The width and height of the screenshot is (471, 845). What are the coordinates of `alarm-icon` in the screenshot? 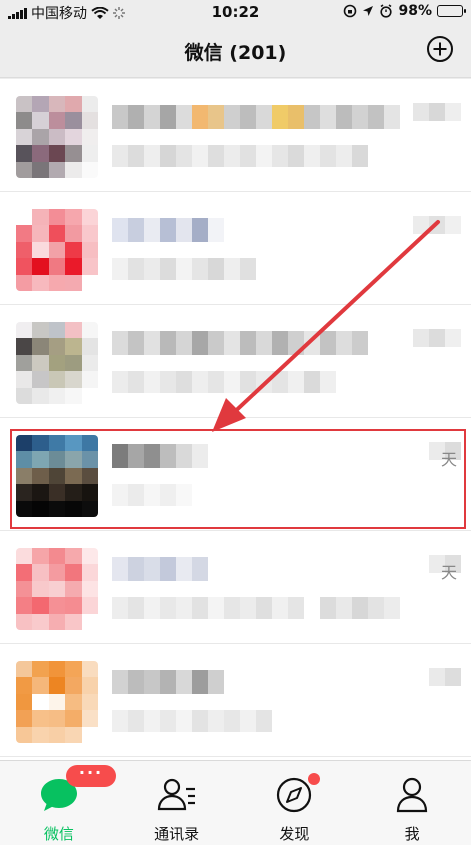 It's located at (386, 11).